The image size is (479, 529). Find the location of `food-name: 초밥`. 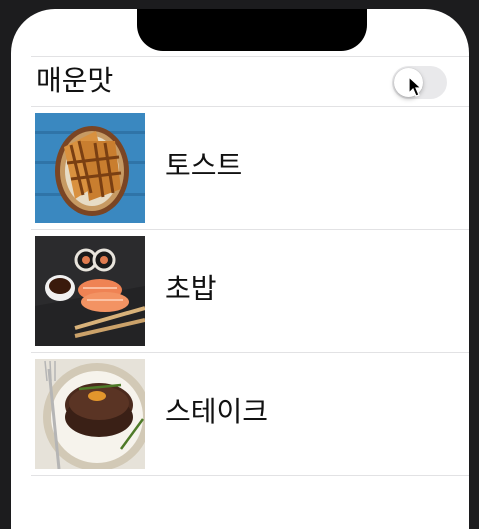

food-name: 초밥 is located at coordinates (191, 288).